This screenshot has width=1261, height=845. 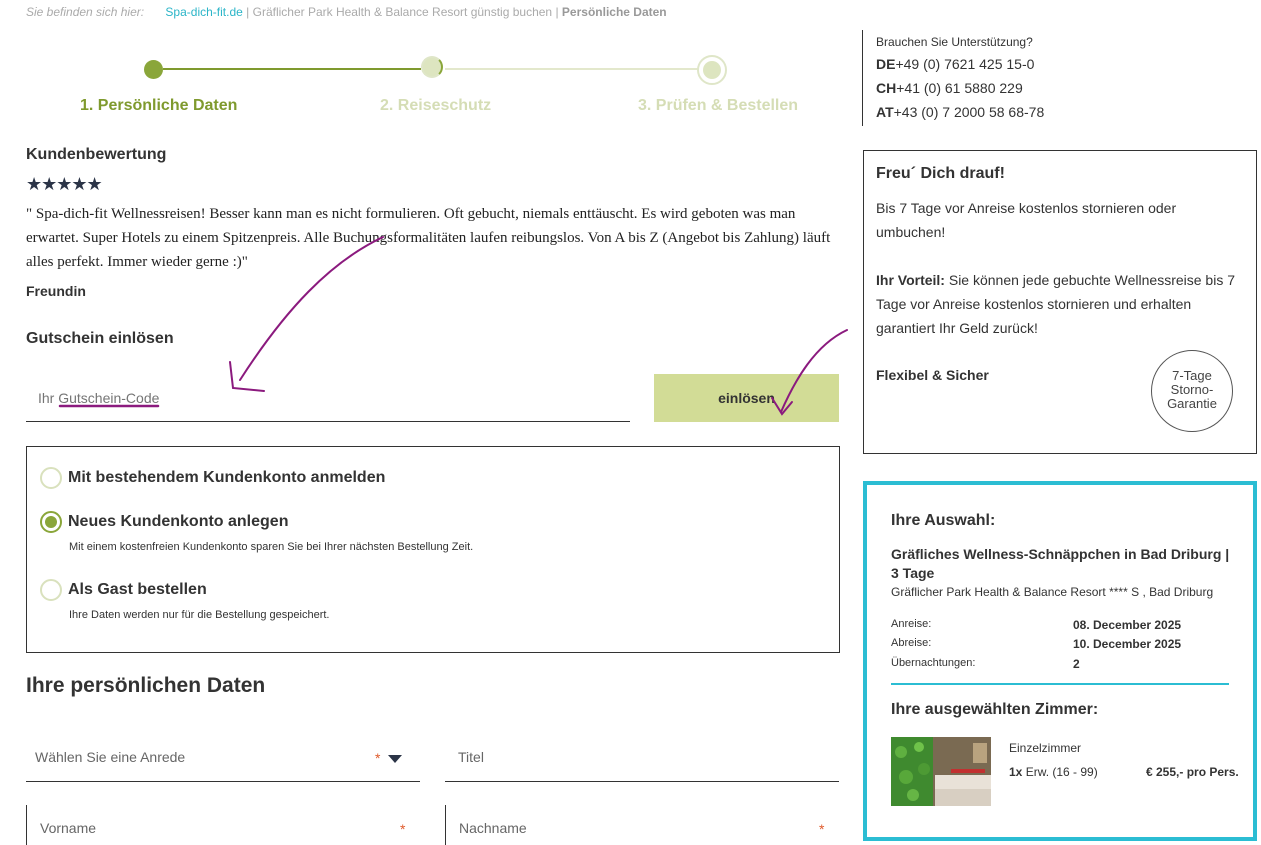 What do you see at coordinates (471, 757) in the screenshot?
I see `title-placeholder: Titel` at bounding box center [471, 757].